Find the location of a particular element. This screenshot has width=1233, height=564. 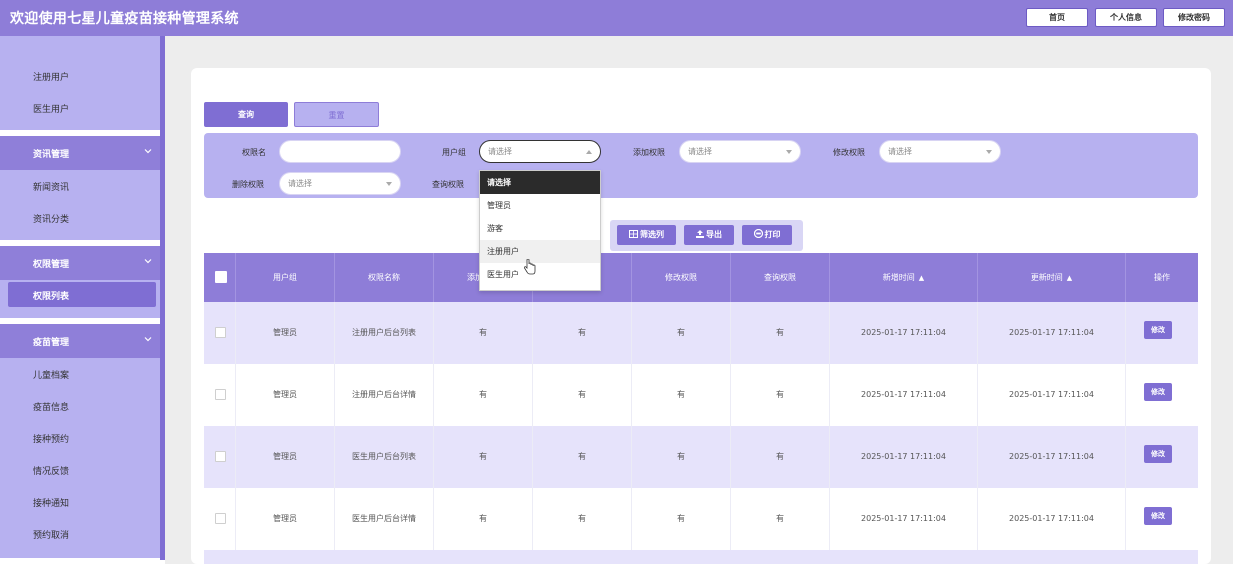

column-header-label: 更新时间 is located at coordinates (1046, 277).